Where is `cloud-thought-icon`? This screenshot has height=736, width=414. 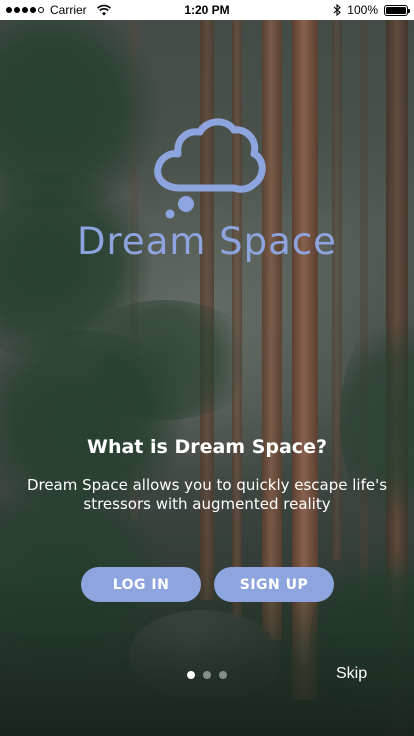 cloud-thought-icon is located at coordinates (210, 168).